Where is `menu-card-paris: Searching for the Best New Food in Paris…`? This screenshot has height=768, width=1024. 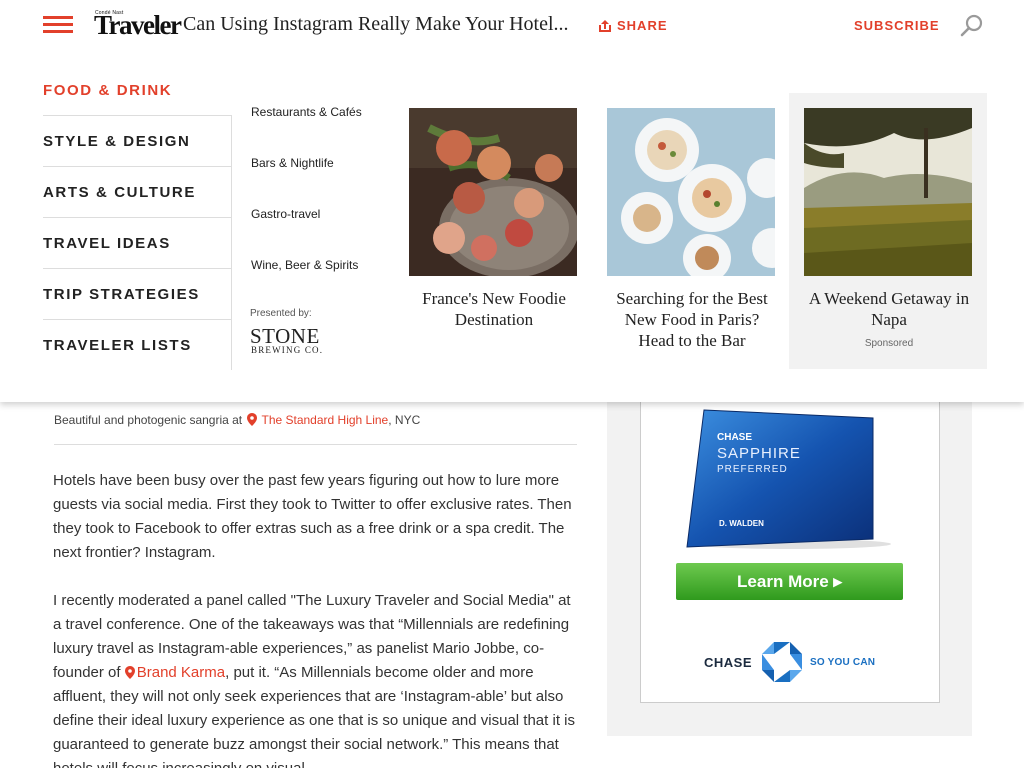 menu-card-paris: Searching for the Best New Food in Paris… is located at coordinates (699, 229).